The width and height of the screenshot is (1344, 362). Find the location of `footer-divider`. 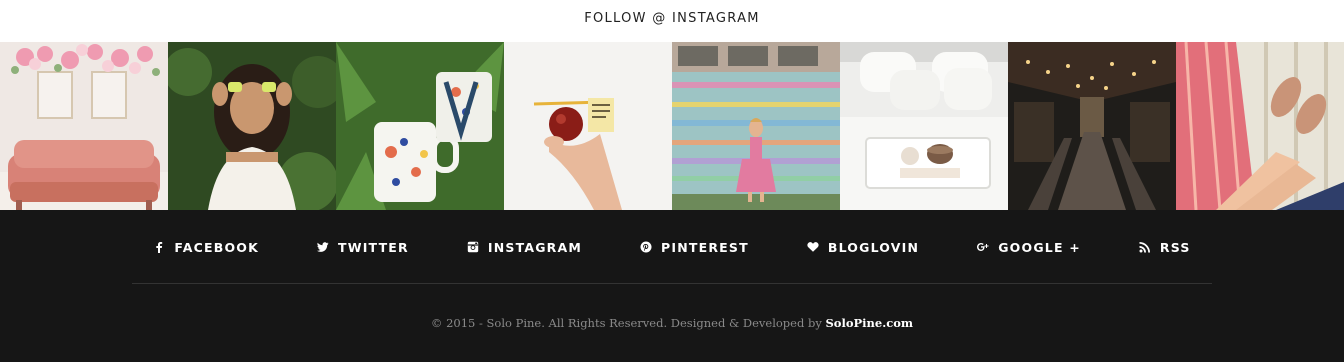

footer-divider is located at coordinates (672, 283).